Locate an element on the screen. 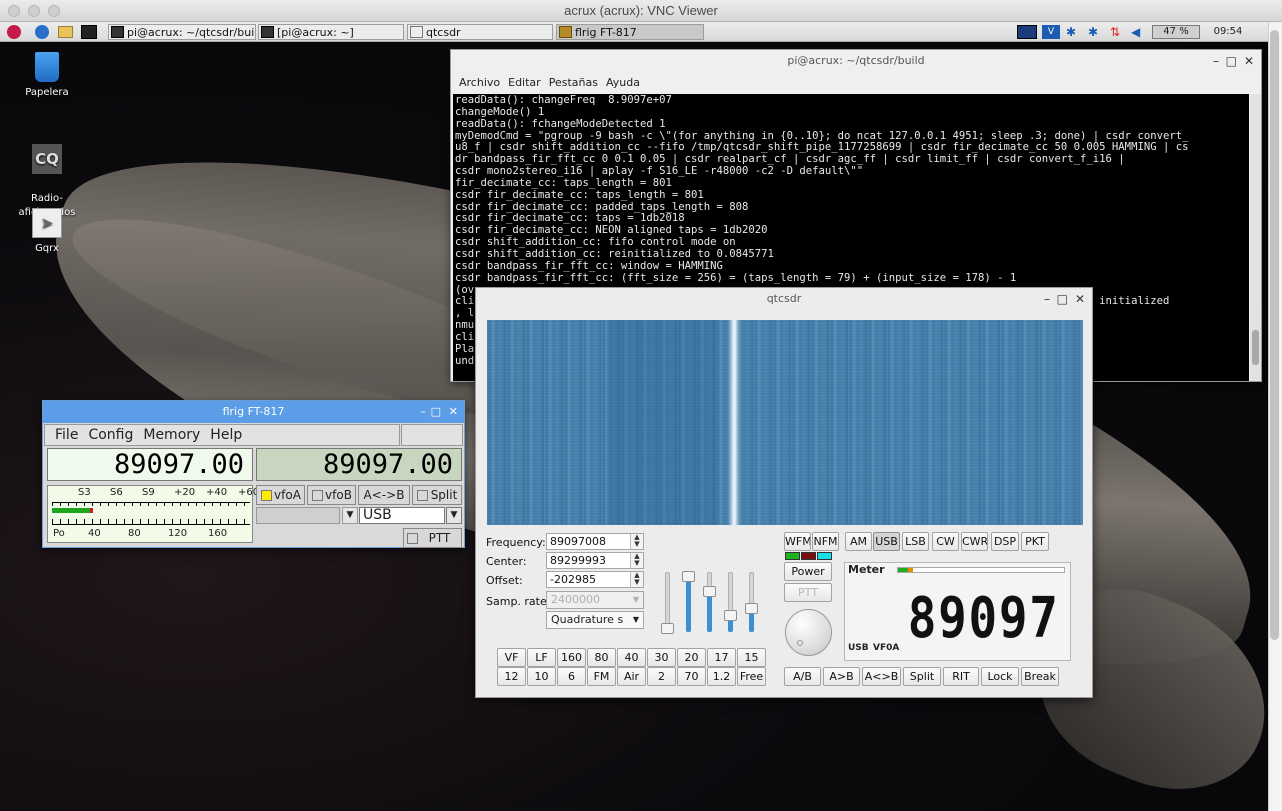 The image size is (1282, 811). vfo-button-a-b: A/B is located at coordinates (802, 676).